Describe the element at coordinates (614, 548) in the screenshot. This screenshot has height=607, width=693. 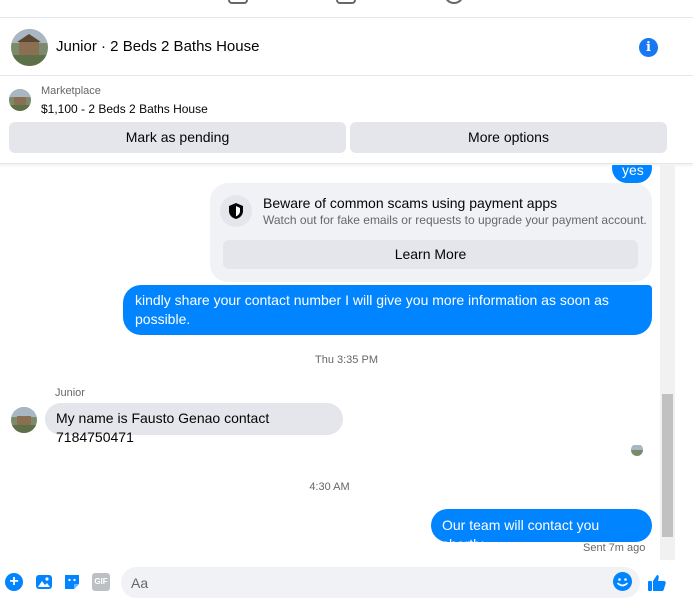
I see `sent-status: Sent 7m ago` at that location.